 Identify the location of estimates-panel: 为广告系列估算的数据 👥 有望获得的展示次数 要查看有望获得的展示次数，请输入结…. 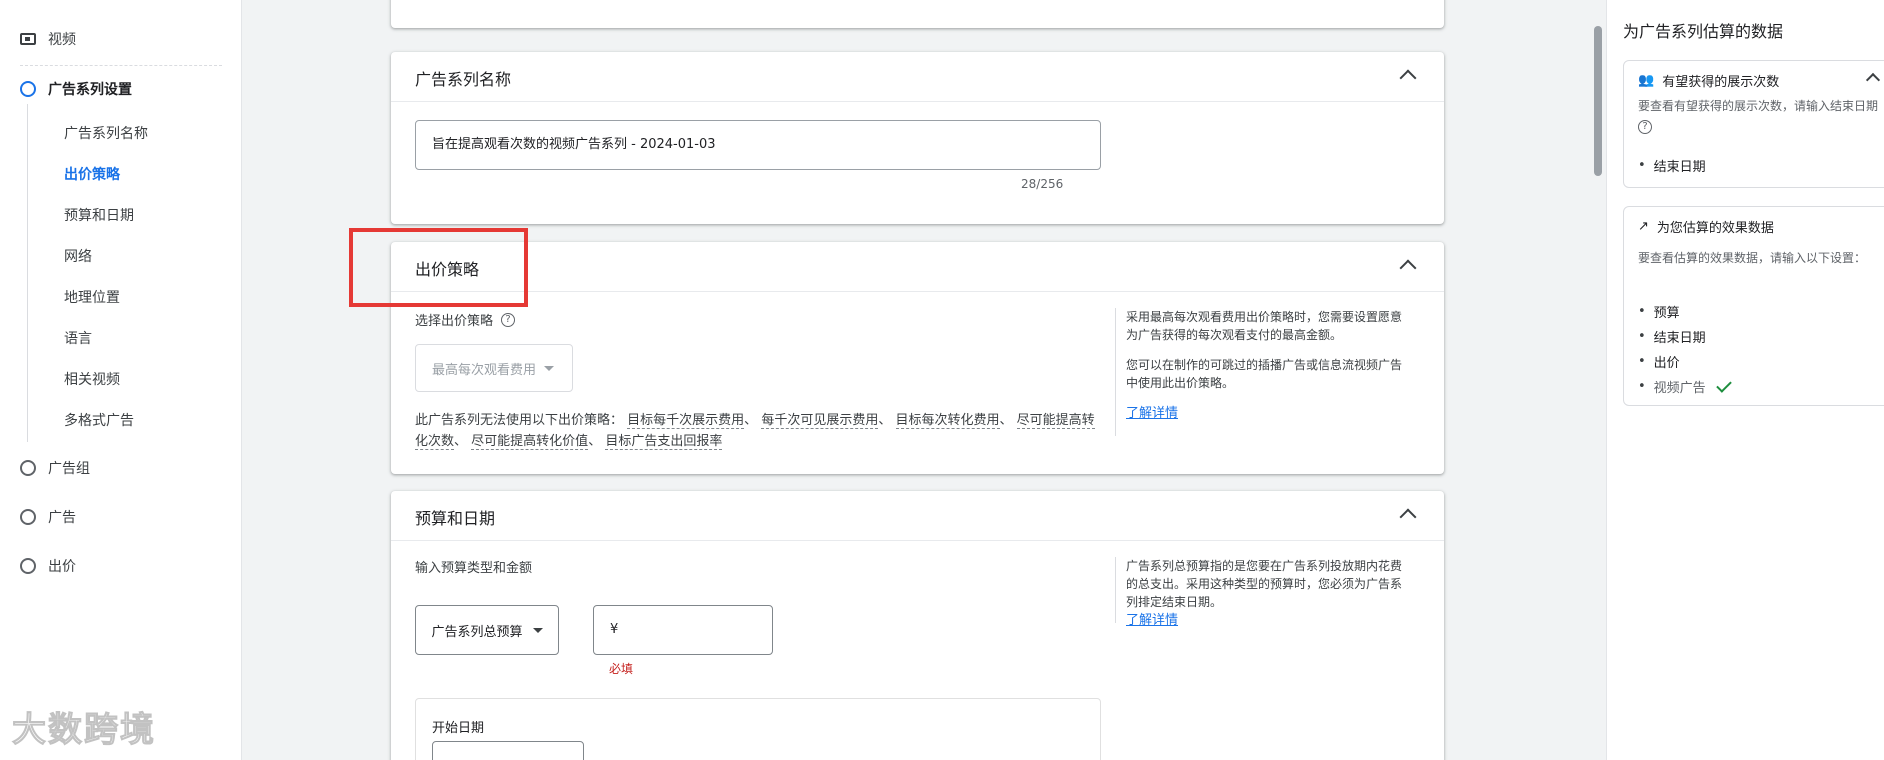
(1745, 380).